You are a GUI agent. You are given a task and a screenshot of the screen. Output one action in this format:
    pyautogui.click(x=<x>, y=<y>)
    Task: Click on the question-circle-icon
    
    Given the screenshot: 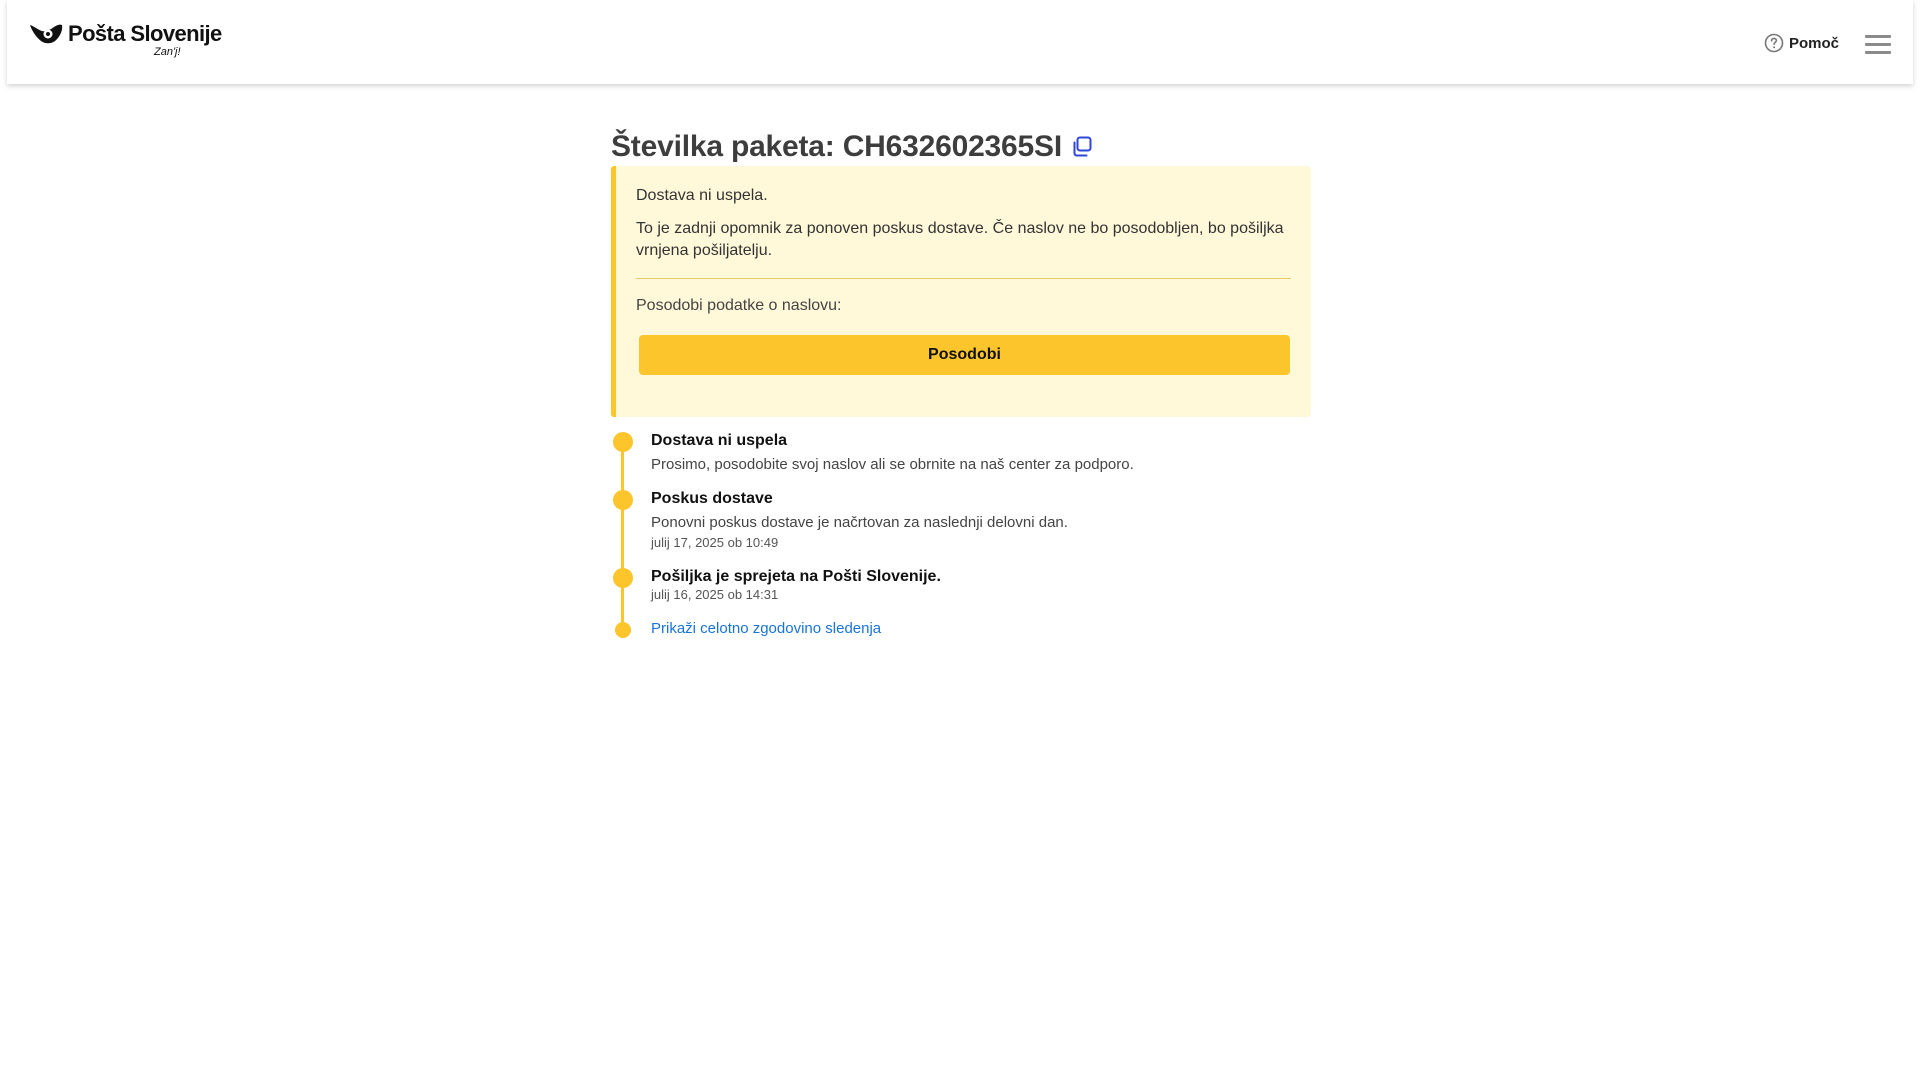 What is the action you would take?
    pyautogui.click(x=1774, y=43)
    